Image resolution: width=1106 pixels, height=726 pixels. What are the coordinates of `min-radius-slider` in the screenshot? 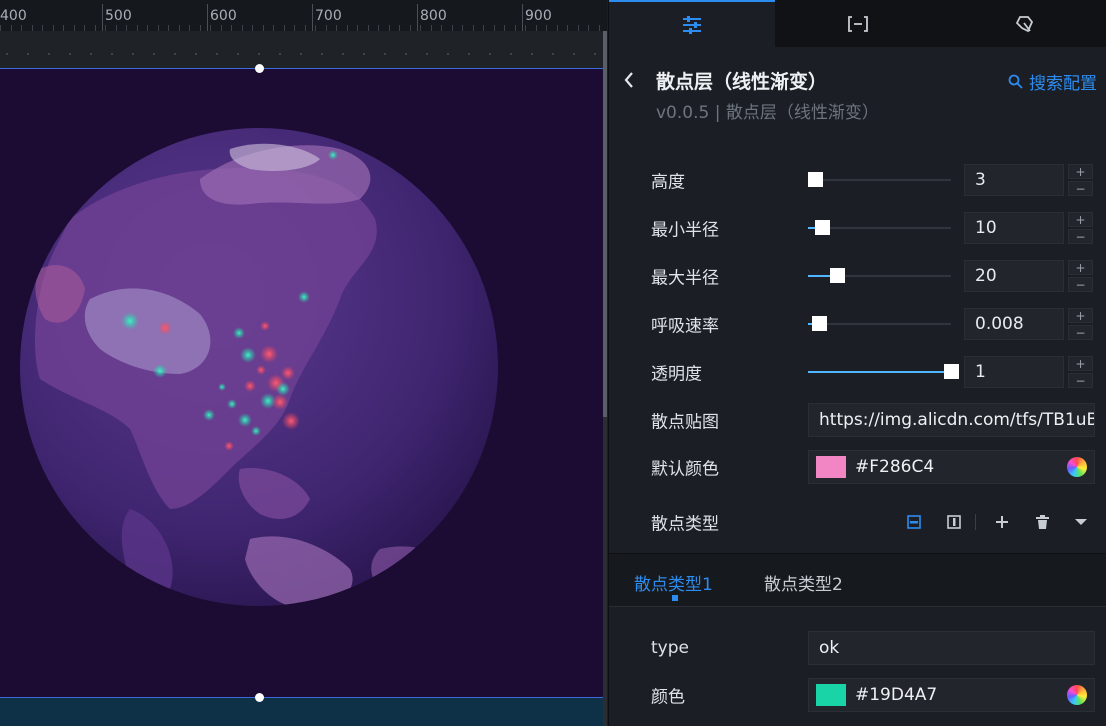 It's located at (879, 227).